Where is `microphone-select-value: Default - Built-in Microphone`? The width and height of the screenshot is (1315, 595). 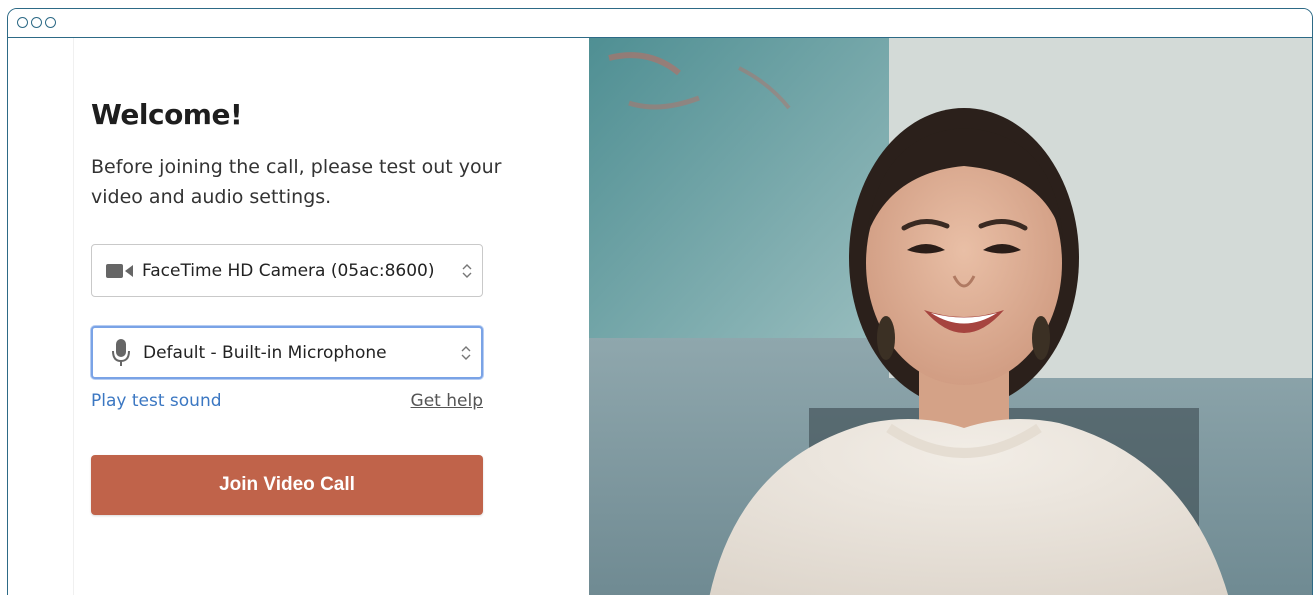
microphone-select-value: Default - Built-in Microphone is located at coordinates (265, 352).